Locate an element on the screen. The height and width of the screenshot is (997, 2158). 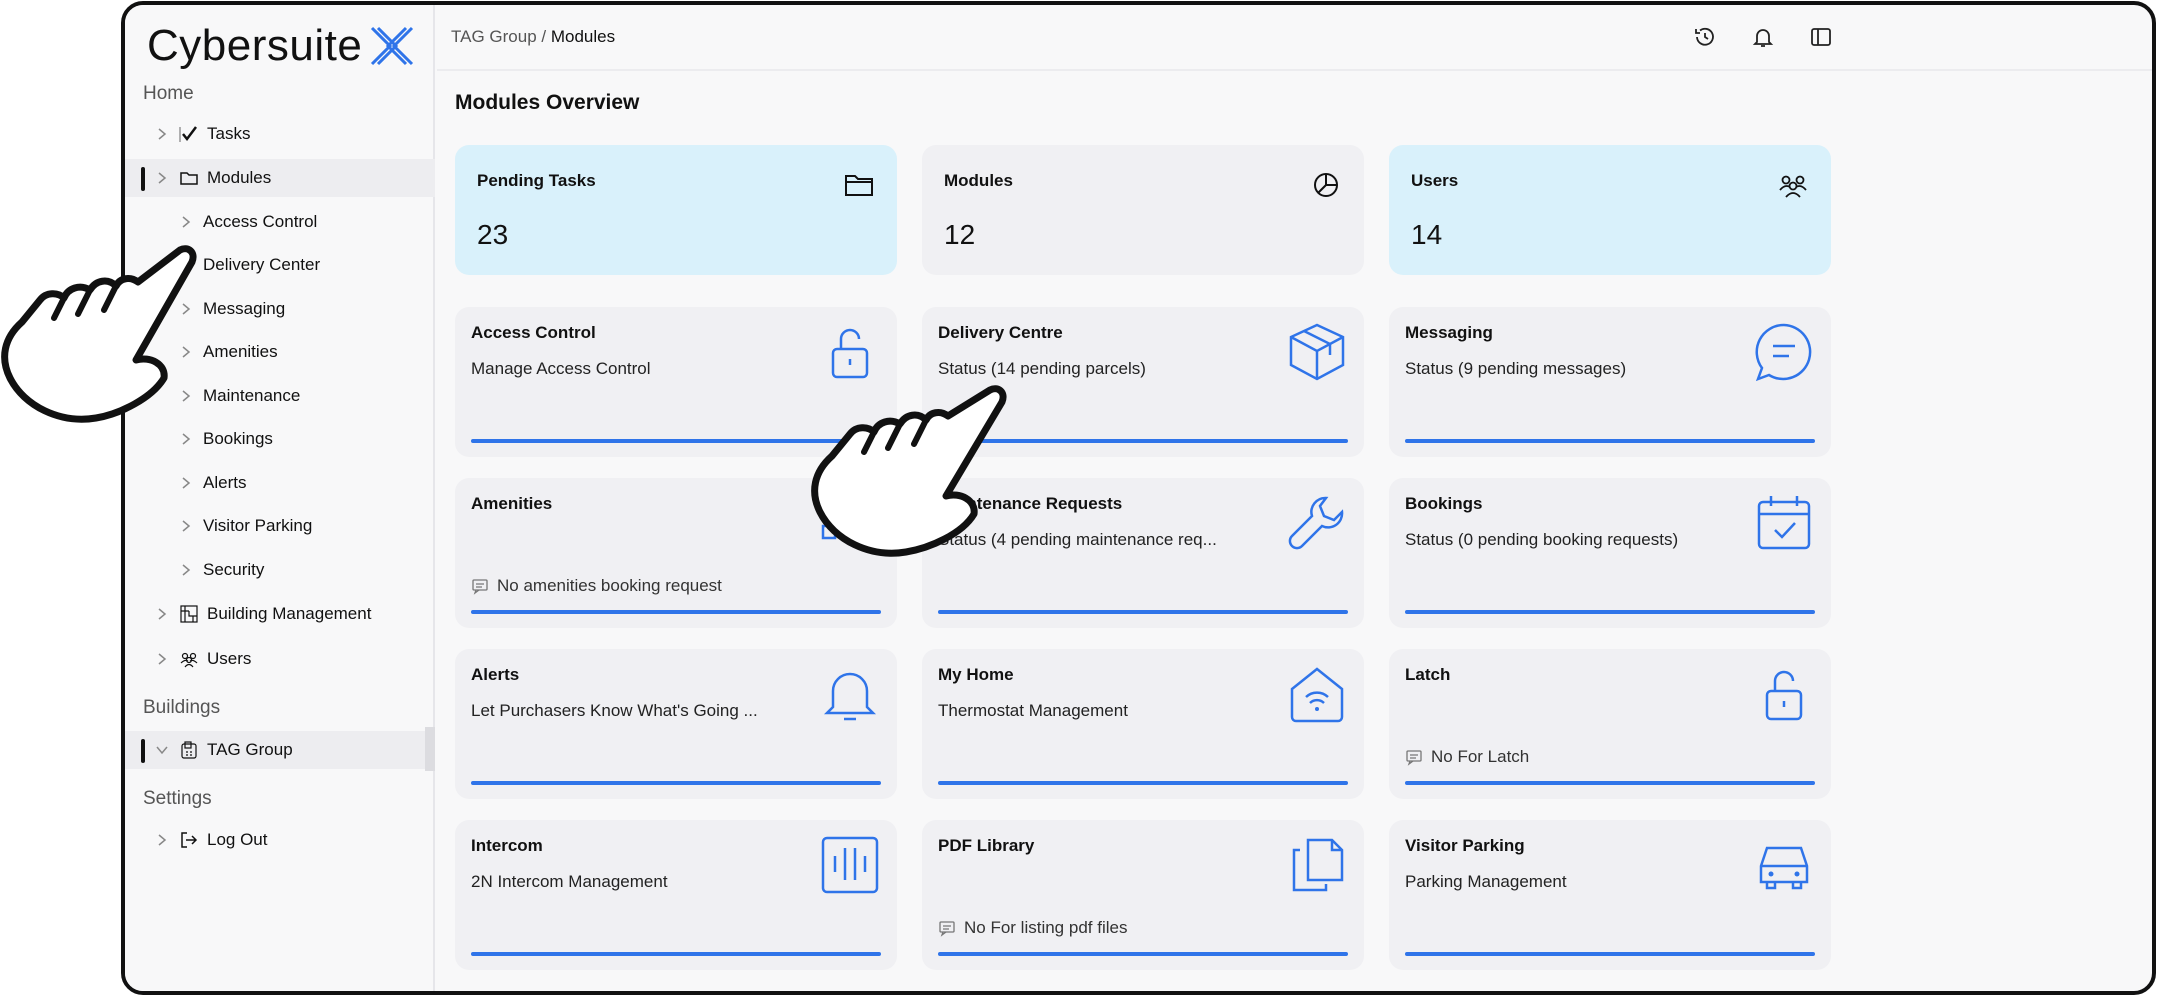
top-bar-actions is located at coordinates (1763, 37).